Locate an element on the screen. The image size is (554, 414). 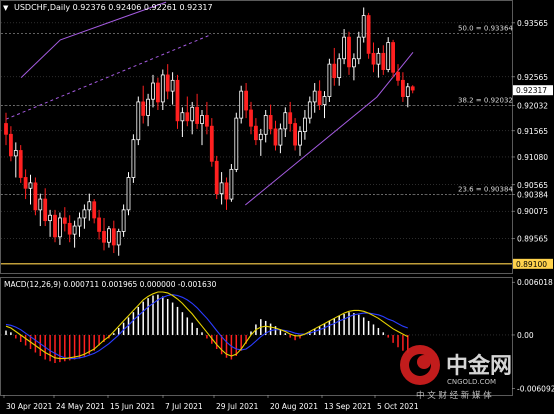
fib-level-label: 38.2 = 0.92032 is located at coordinates (485, 101).